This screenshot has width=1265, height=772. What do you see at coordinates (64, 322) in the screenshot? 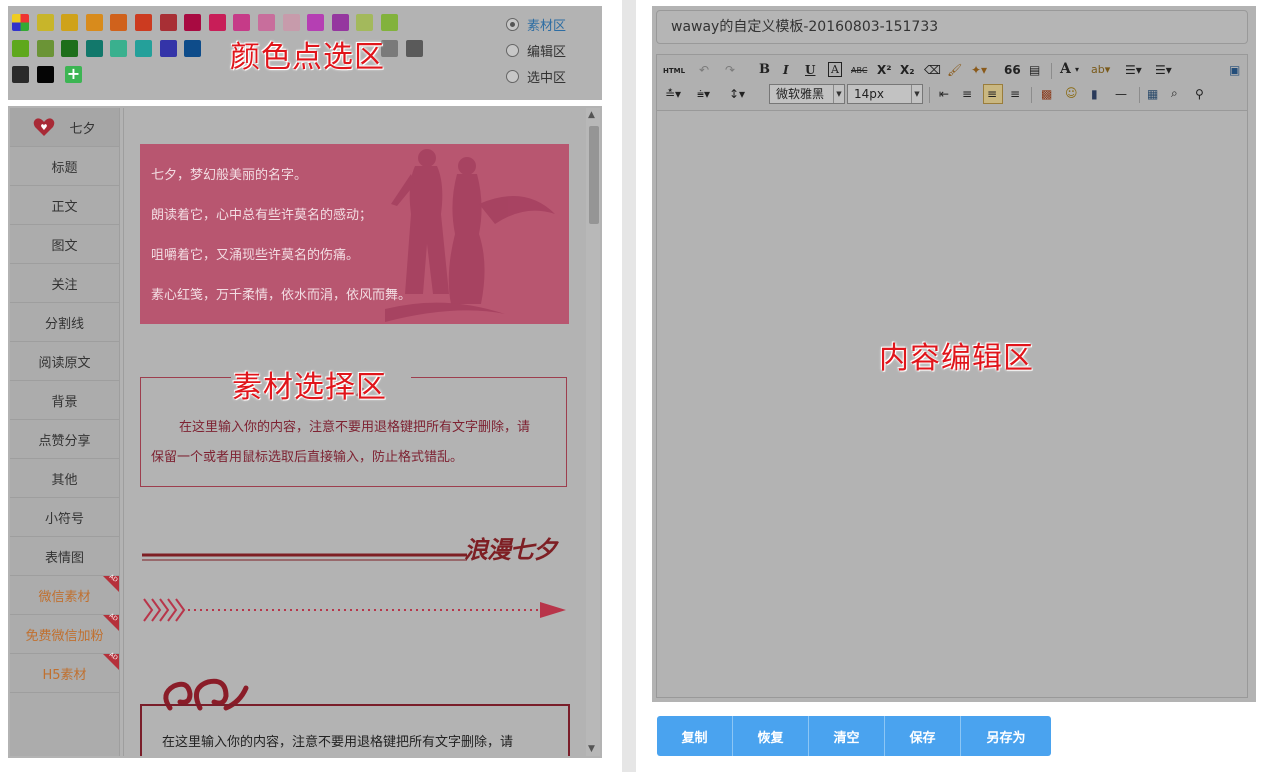
I see `category-item: 分割线` at bounding box center [64, 322].